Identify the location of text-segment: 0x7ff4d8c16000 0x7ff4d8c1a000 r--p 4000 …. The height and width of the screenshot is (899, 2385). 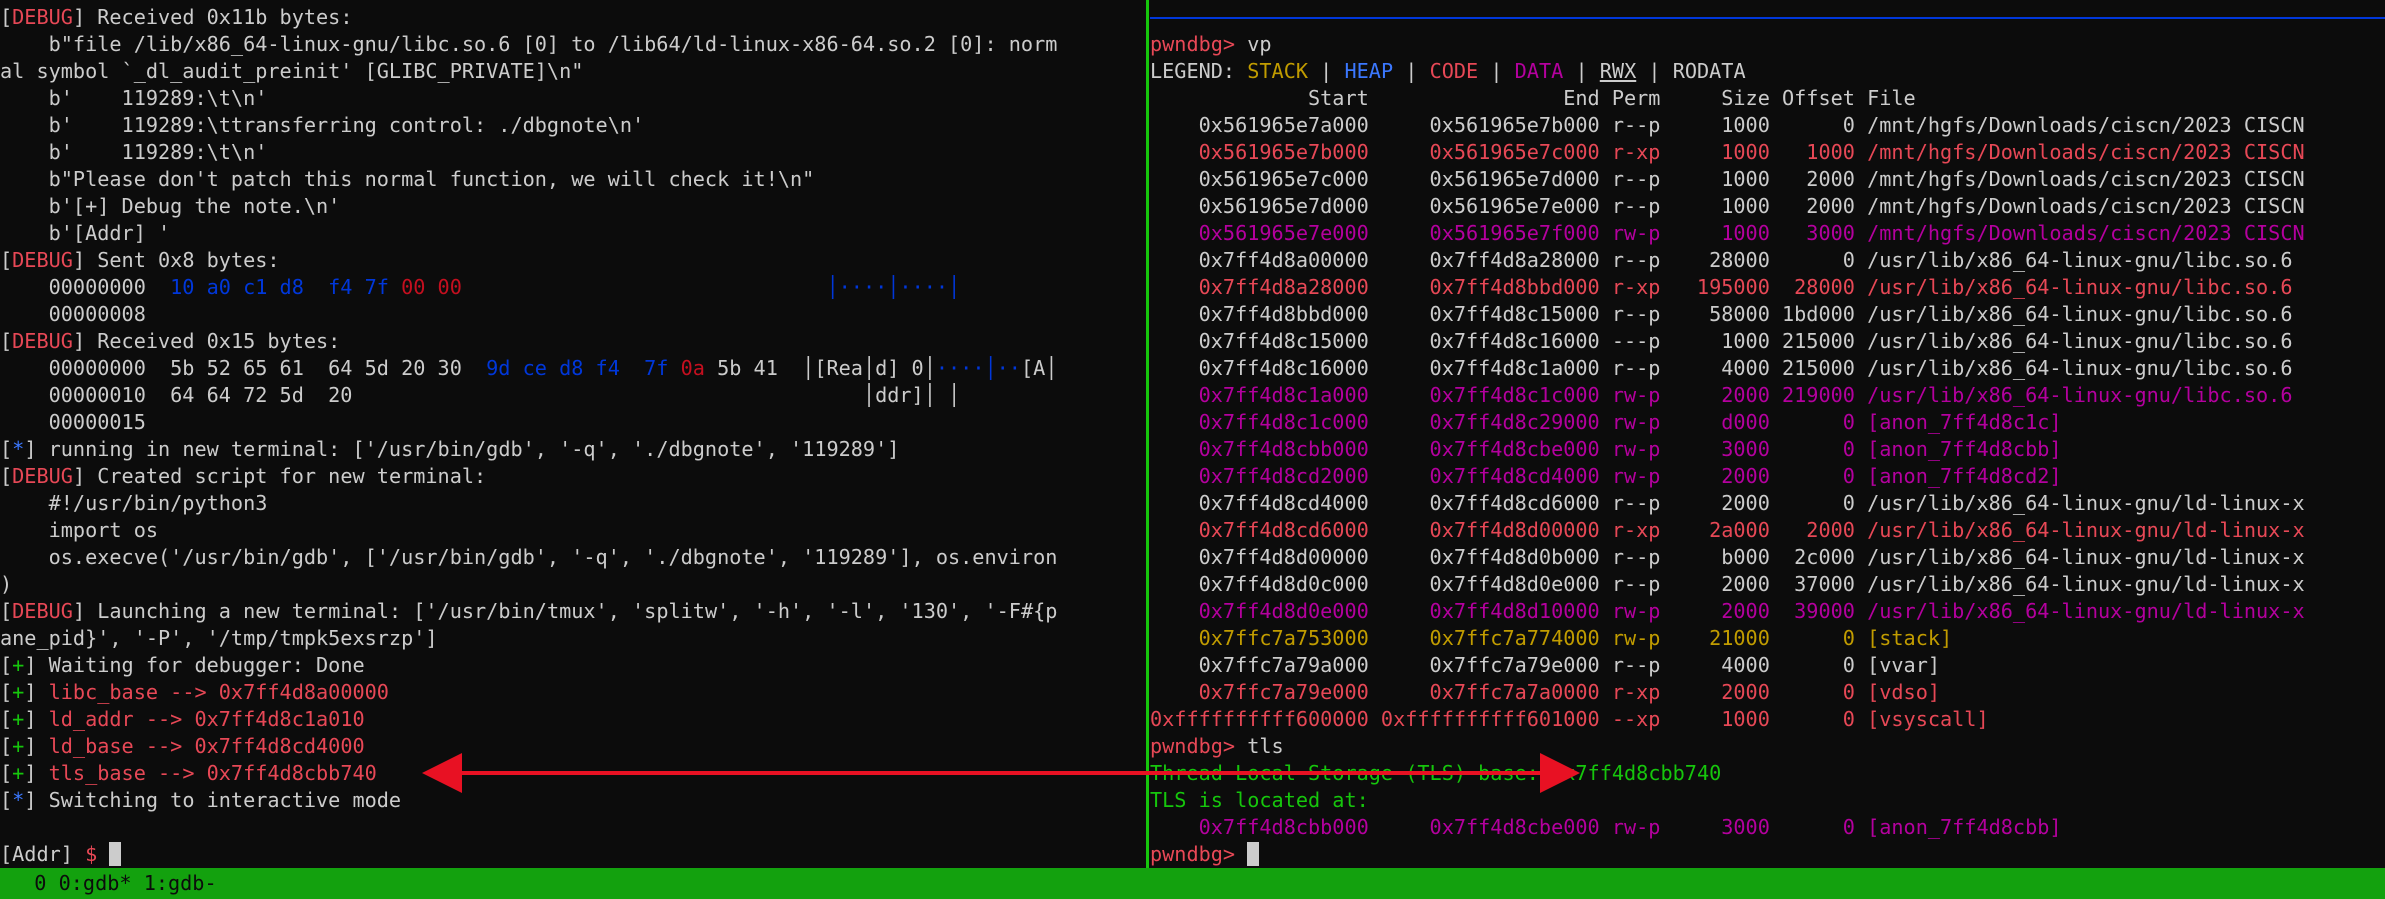
(1721, 368).